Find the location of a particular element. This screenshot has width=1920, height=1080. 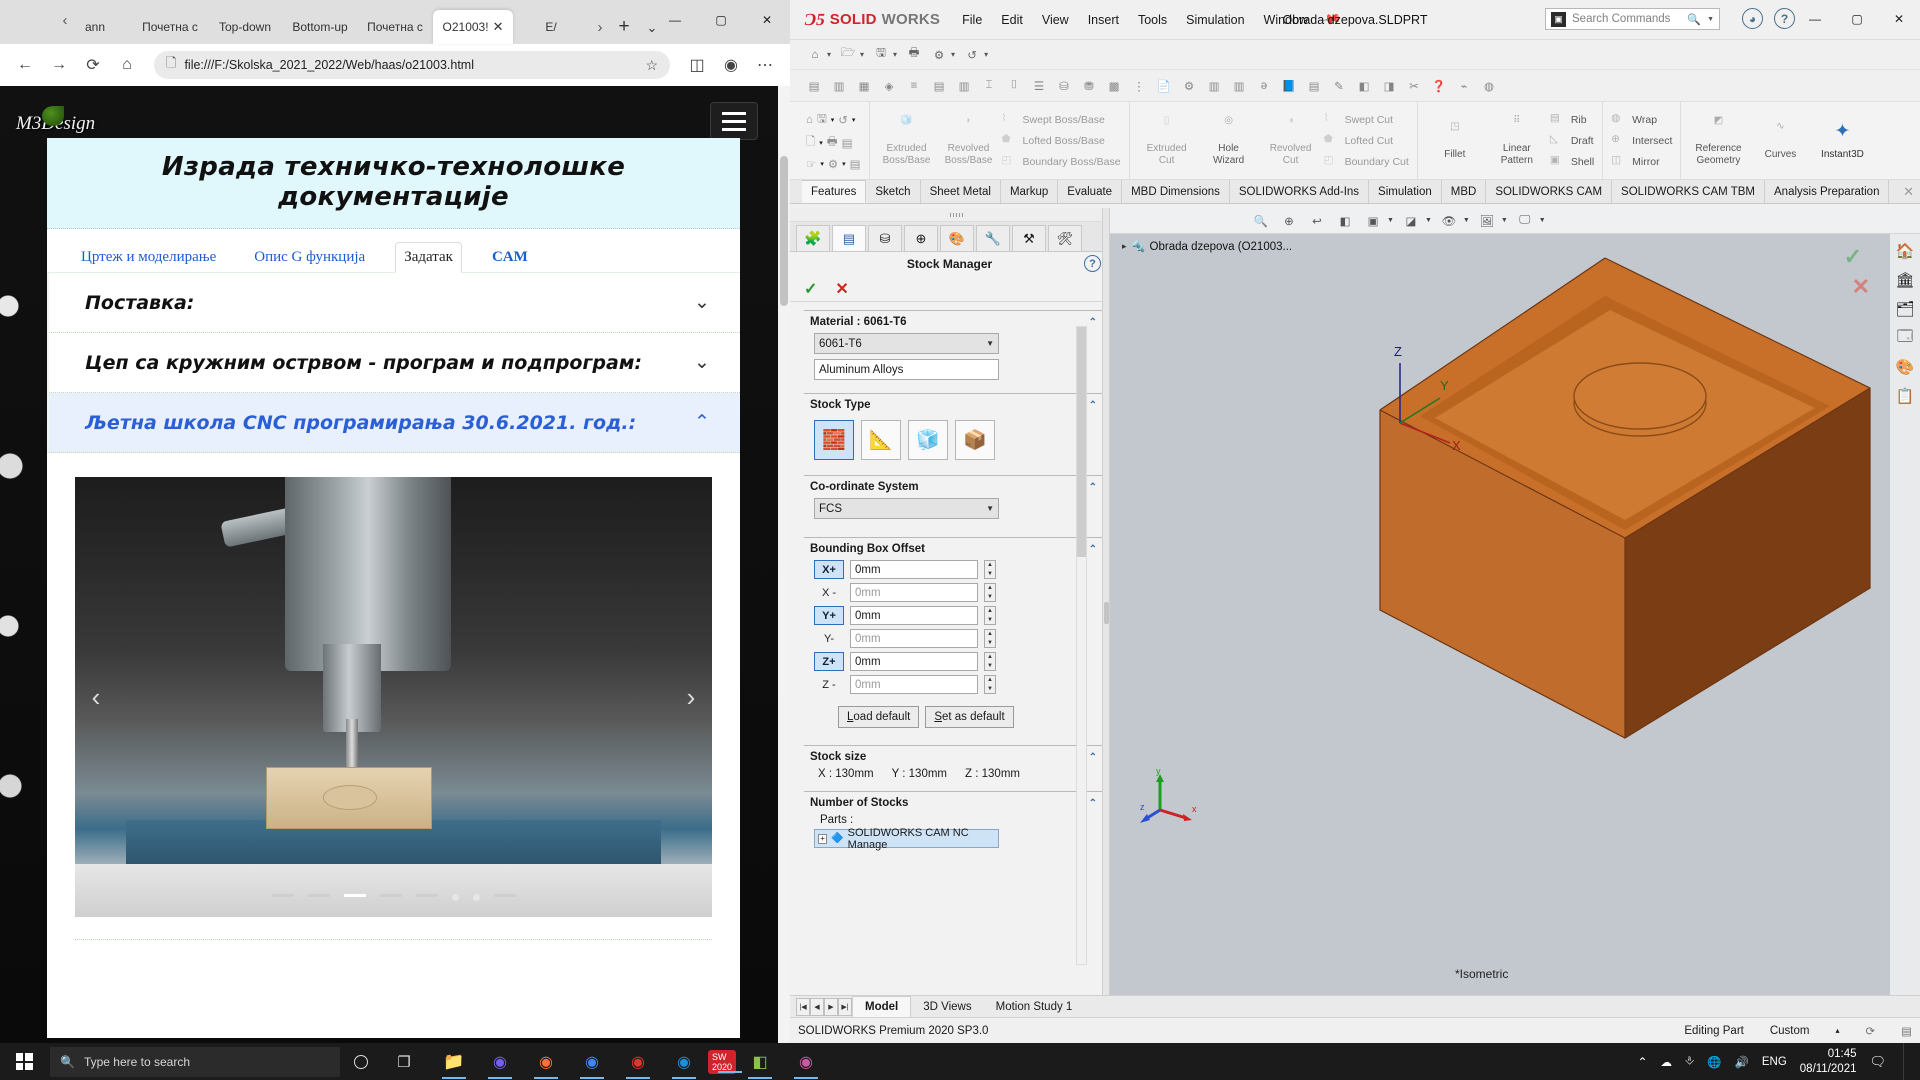

design-library-icon: 🏛 is located at coordinates (1905, 280).